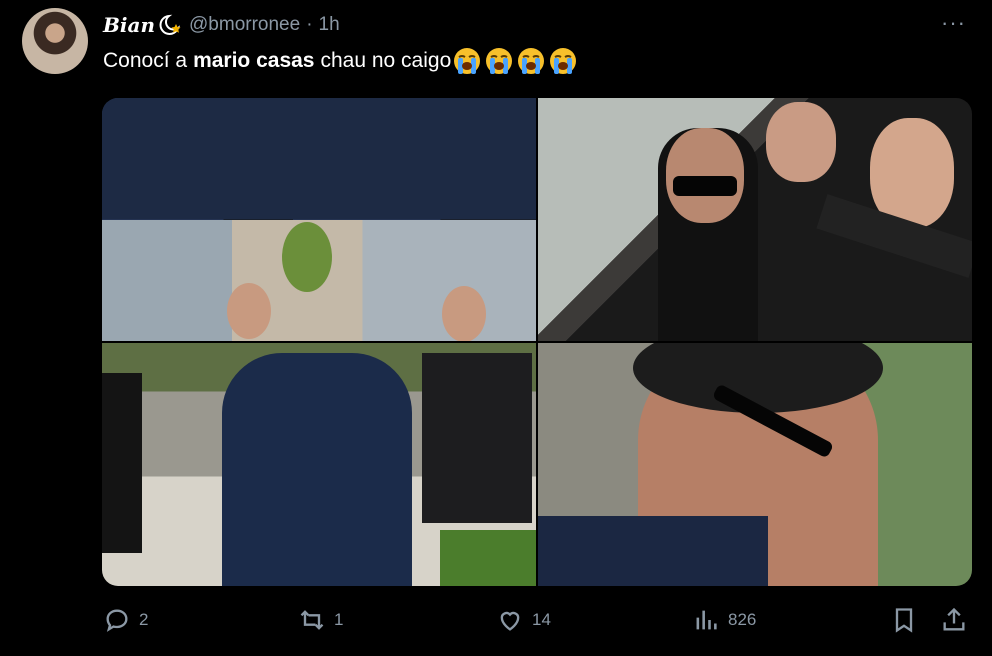 This screenshot has height=656, width=992. I want to click on tweet-header: Bian @bmorronee · 1h, so click(221, 25).